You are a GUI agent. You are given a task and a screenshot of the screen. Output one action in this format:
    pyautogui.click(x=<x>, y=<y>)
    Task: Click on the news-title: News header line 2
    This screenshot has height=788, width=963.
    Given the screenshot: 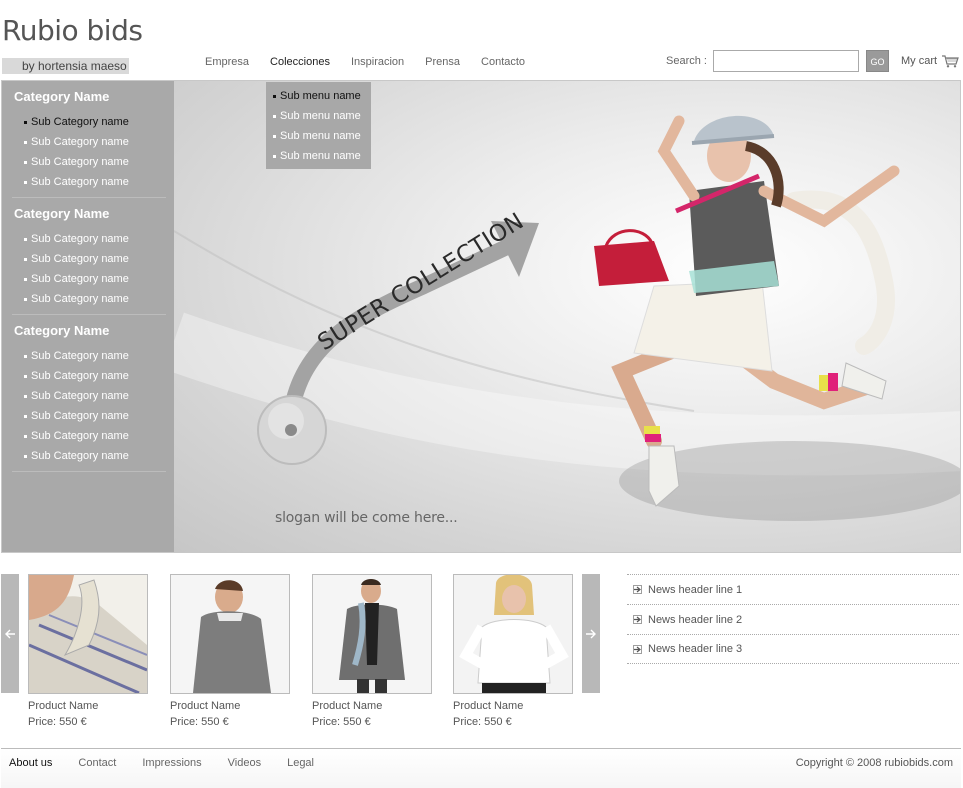 What is the action you would take?
    pyautogui.click(x=695, y=619)
    